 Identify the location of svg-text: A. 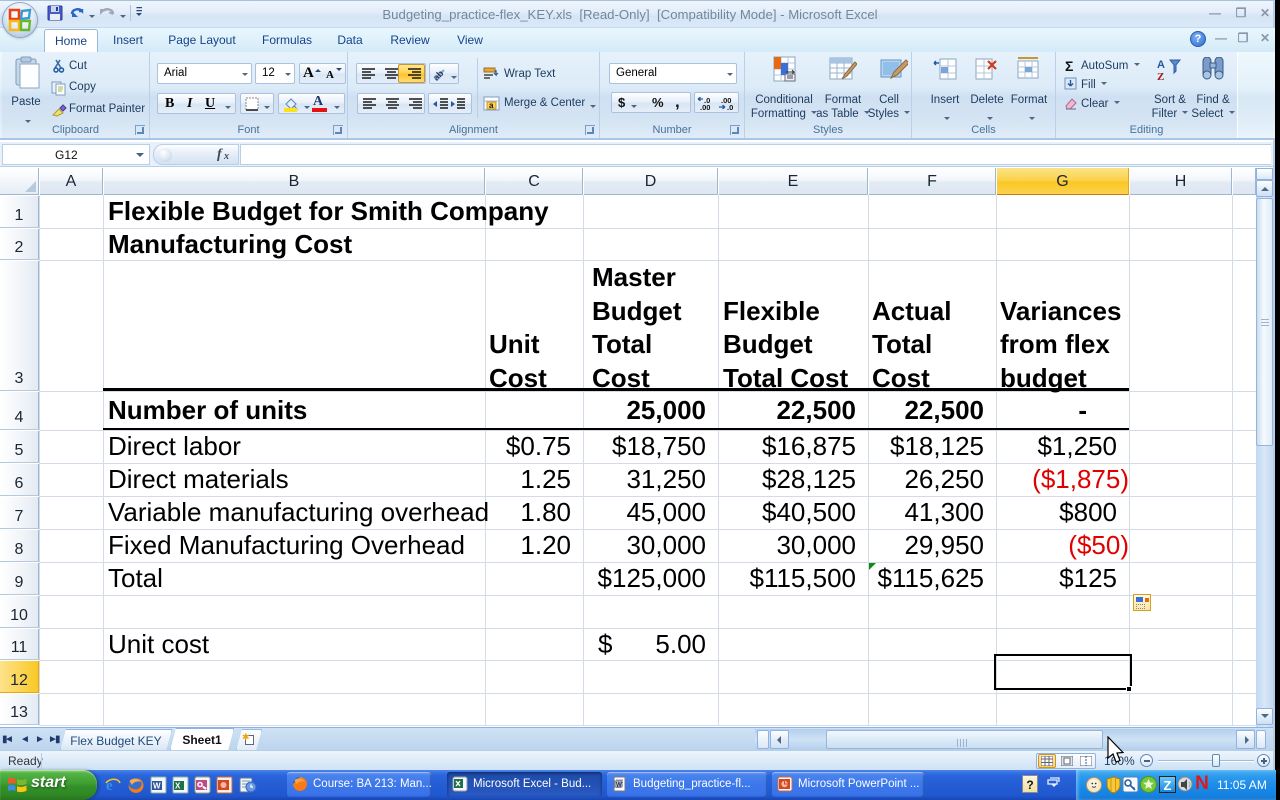
(1161, 65).